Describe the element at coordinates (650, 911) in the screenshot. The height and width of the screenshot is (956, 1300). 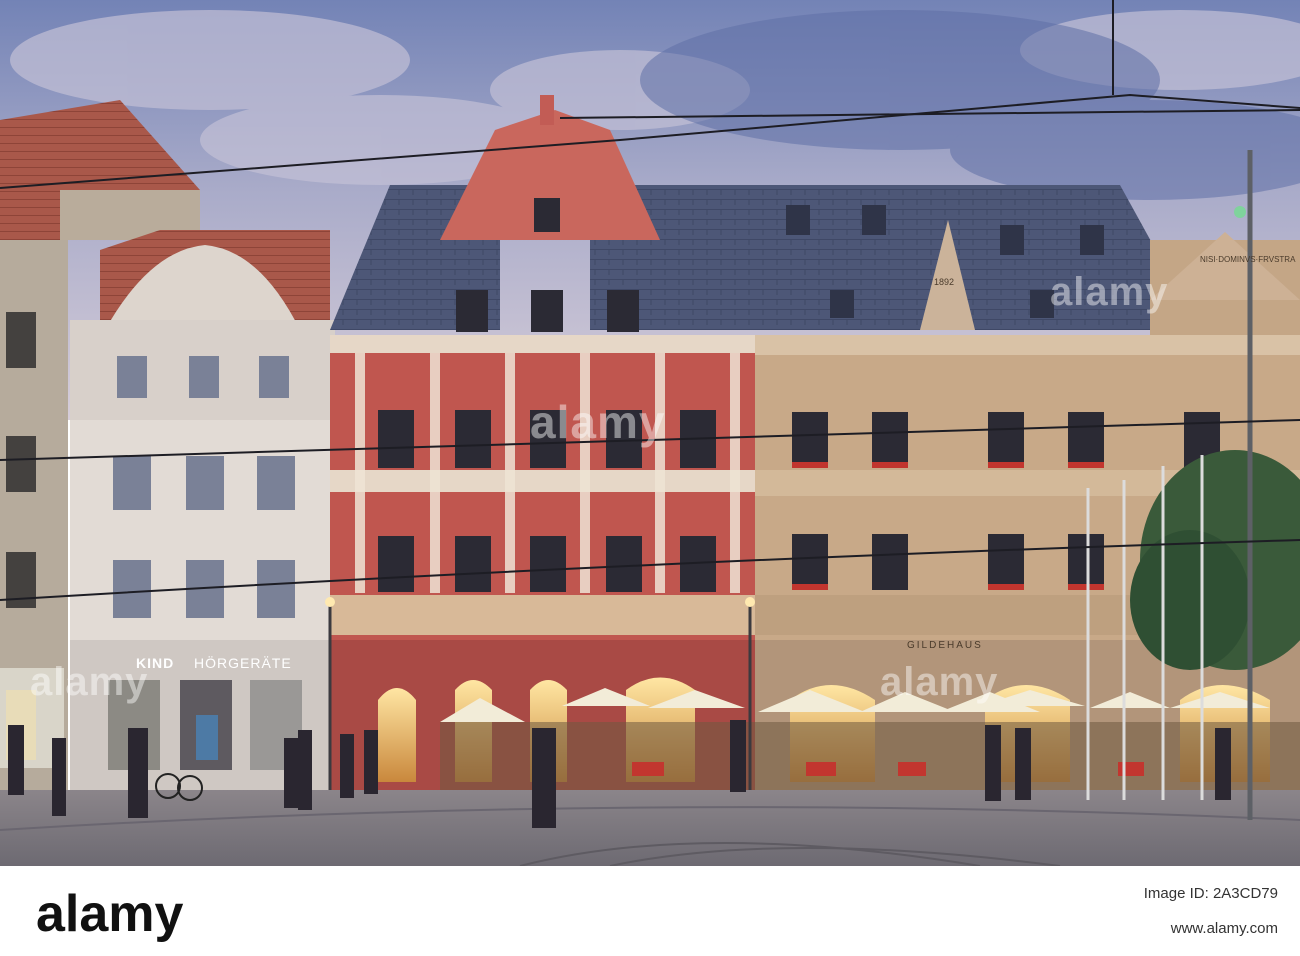
I see `footer-bar: alamy Image ID: 2A3CD79 www.alamy.com` at that location.